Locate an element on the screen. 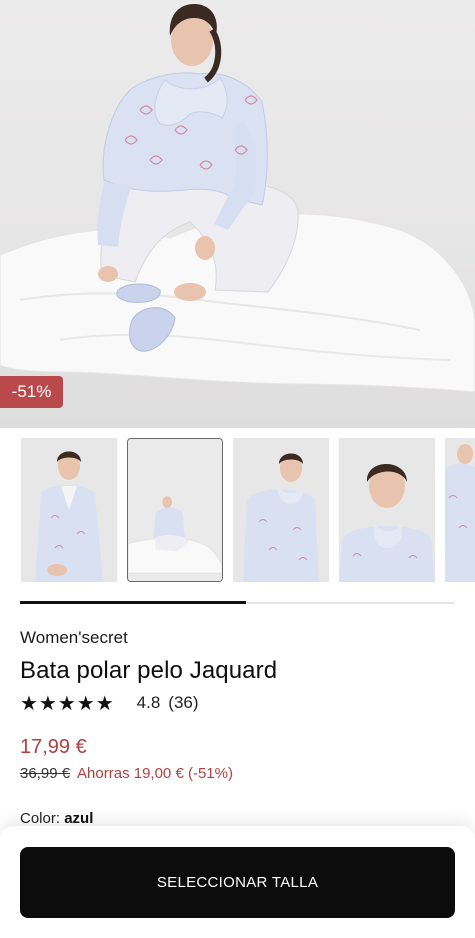 This screenshot has height=938, width=475. gallery-scrollbar-thumb is located at coordinates (133, 602).